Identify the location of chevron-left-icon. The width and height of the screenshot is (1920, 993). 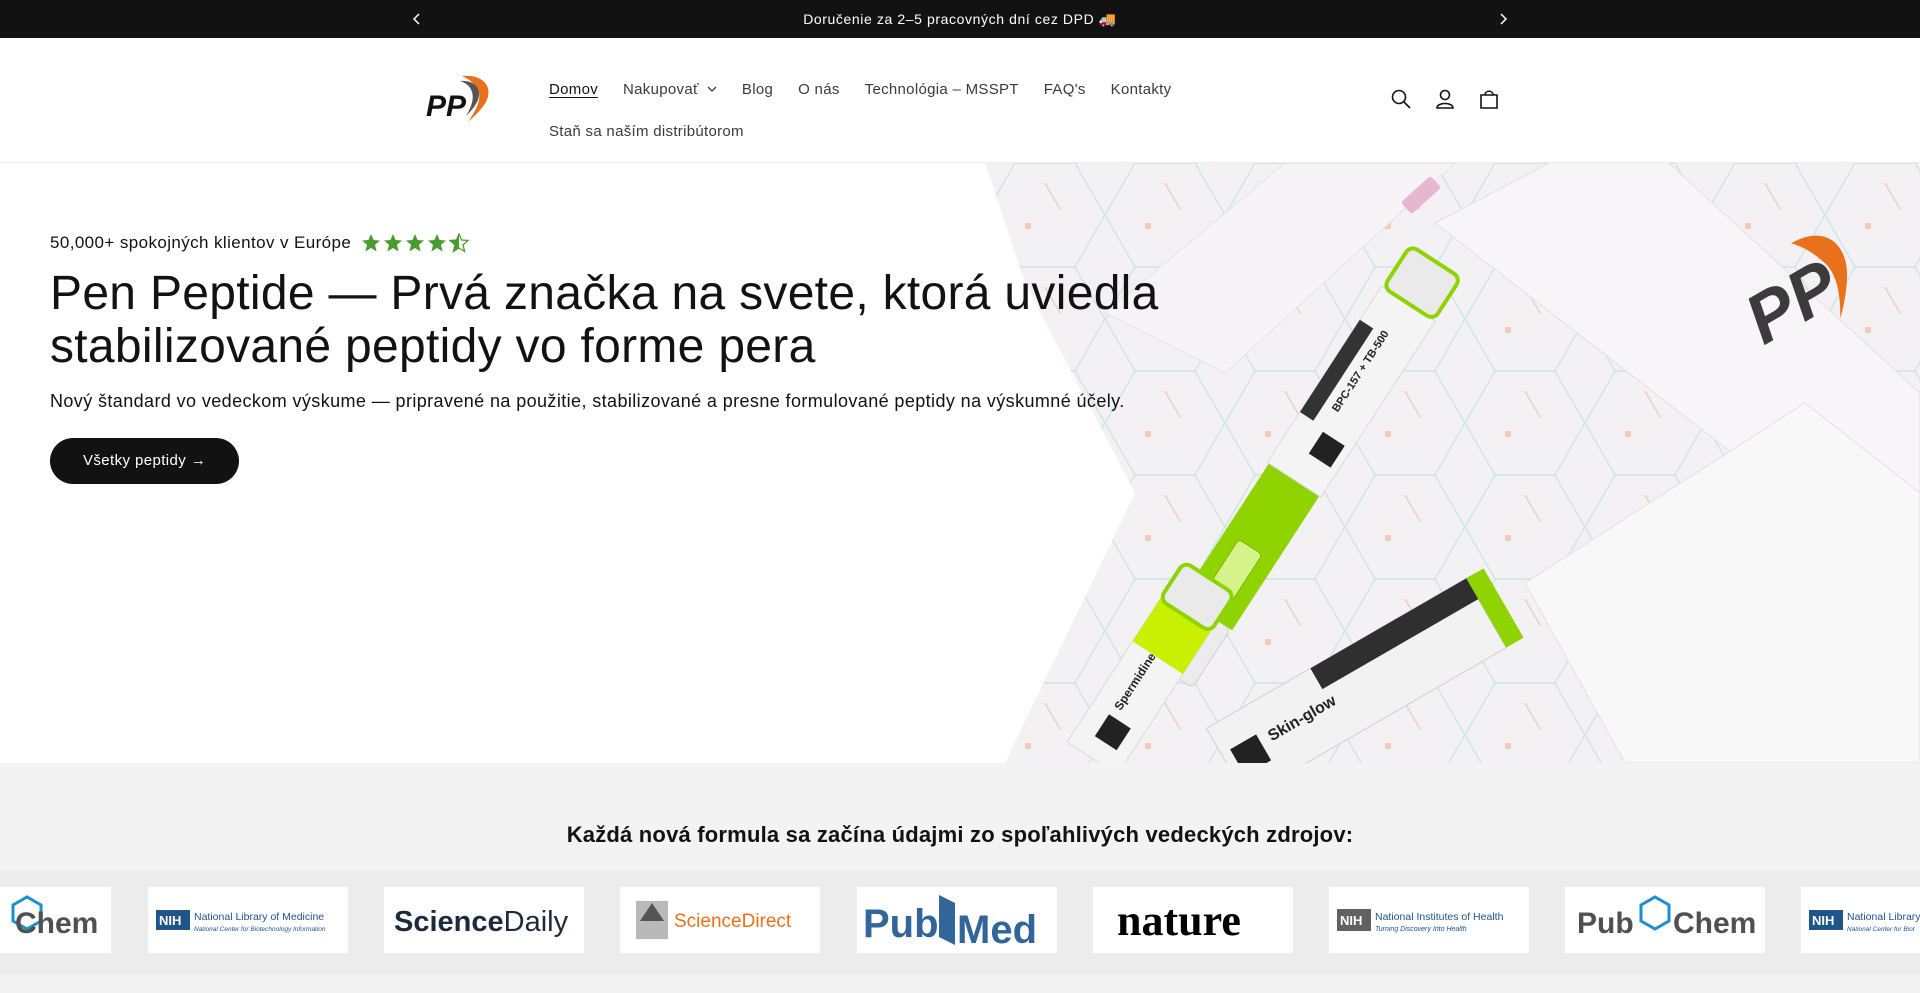
(416, 19).